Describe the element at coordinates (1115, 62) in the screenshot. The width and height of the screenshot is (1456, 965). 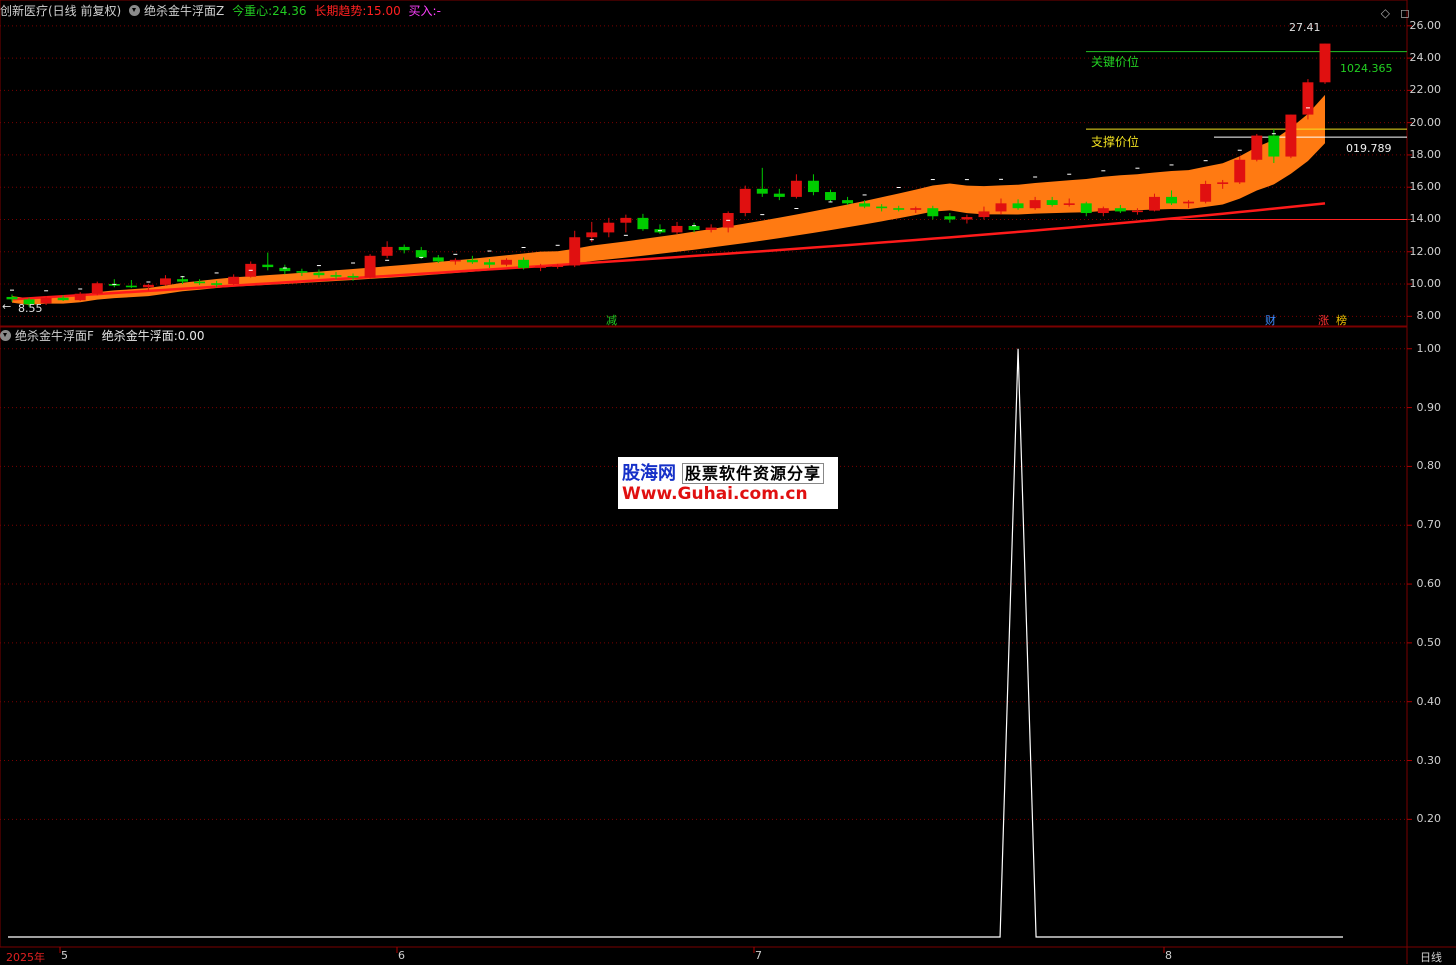
I see `key-level-label: 关键价位` at that location.